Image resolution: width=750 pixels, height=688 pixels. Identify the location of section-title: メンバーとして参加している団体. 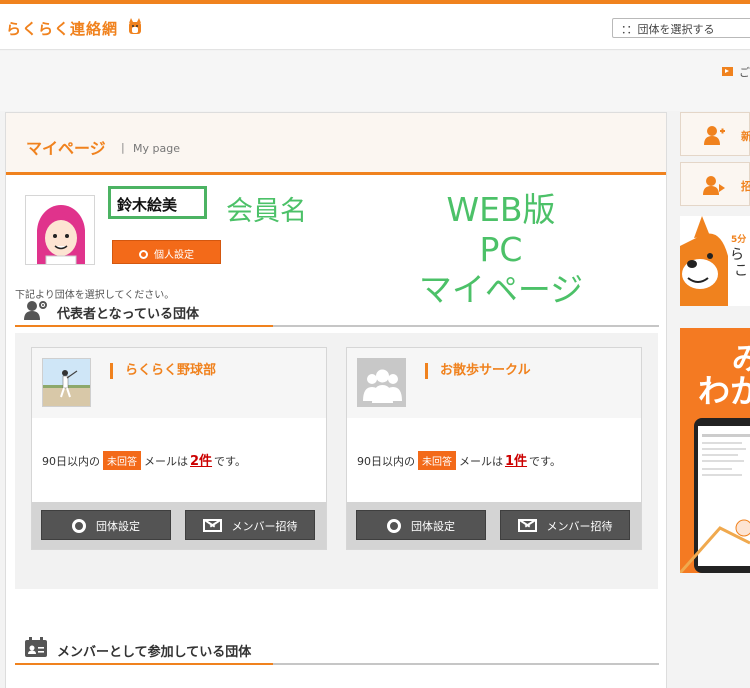
(154, 652).